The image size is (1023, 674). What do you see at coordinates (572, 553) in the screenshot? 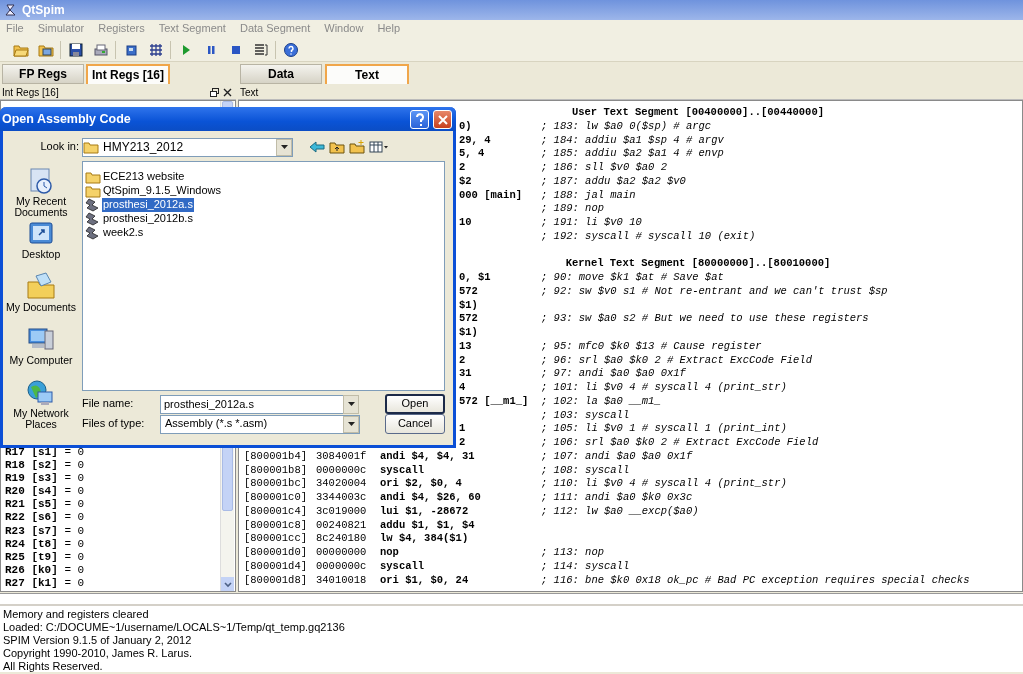
I see `source-comment: ; 113: nop` at bounding box center [572, 553].